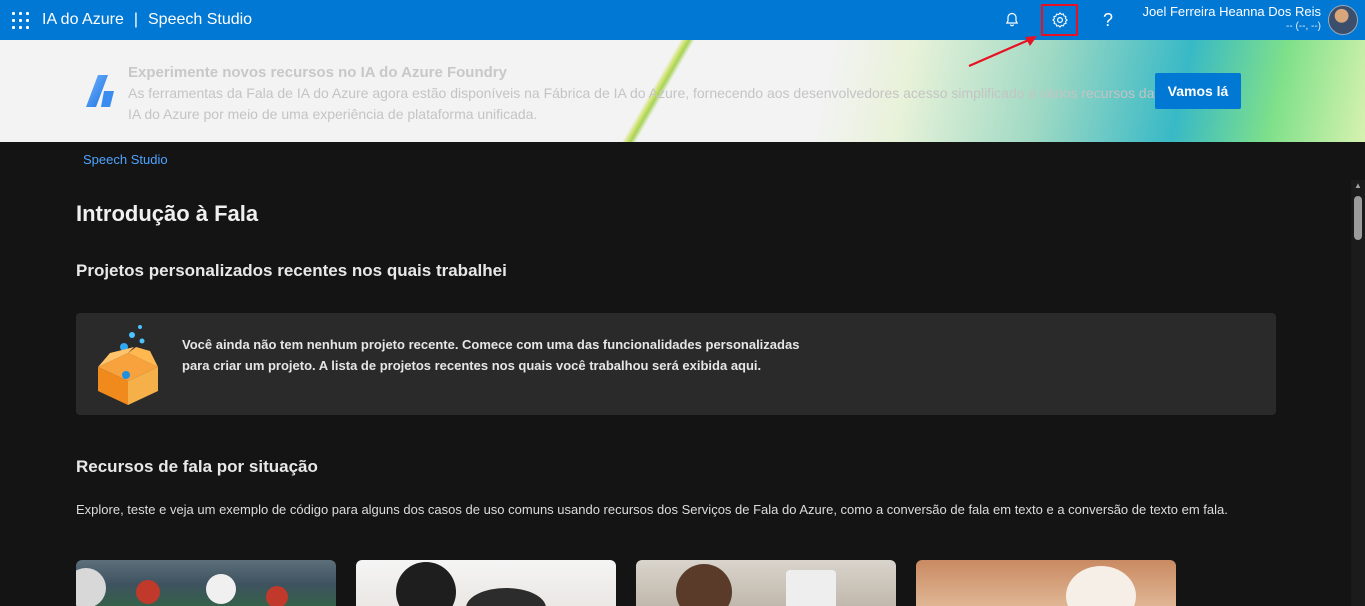  Describe the element at coordinates (766, 583) in the screenshot. I see `scenario-card-office` at that location.